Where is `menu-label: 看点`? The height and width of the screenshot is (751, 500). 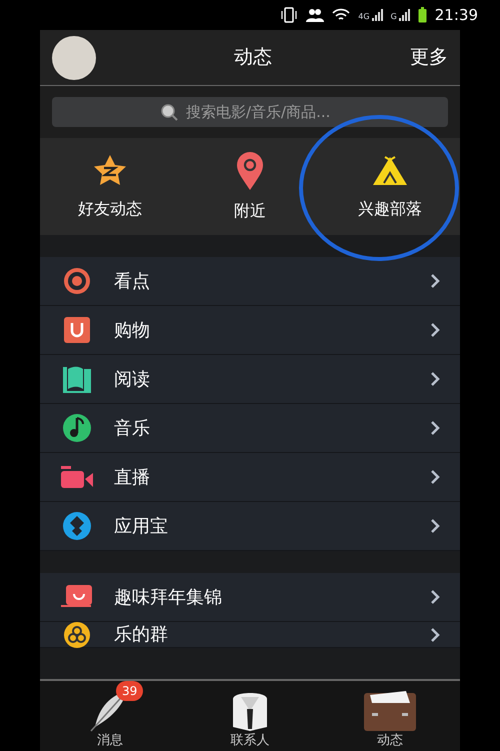 menu-label: 看点 is located at coordinates (132, 282).